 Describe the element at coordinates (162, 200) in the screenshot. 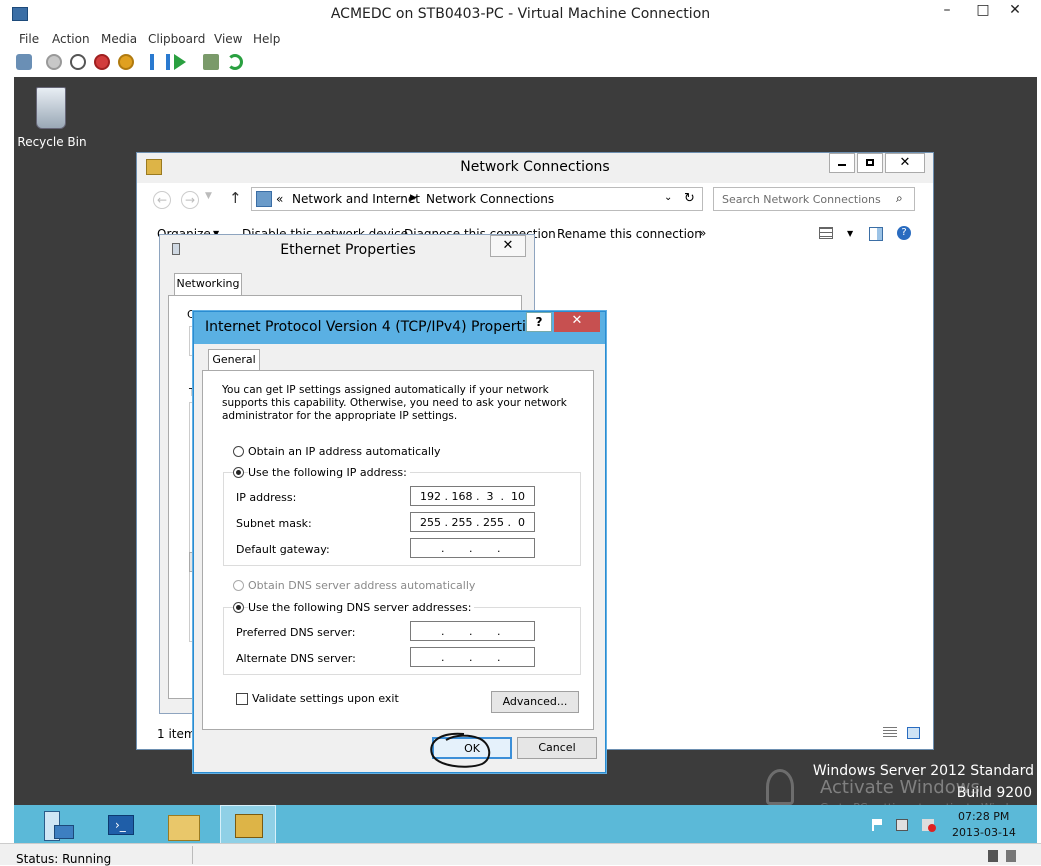

I see `back-icon: ←` at that location.